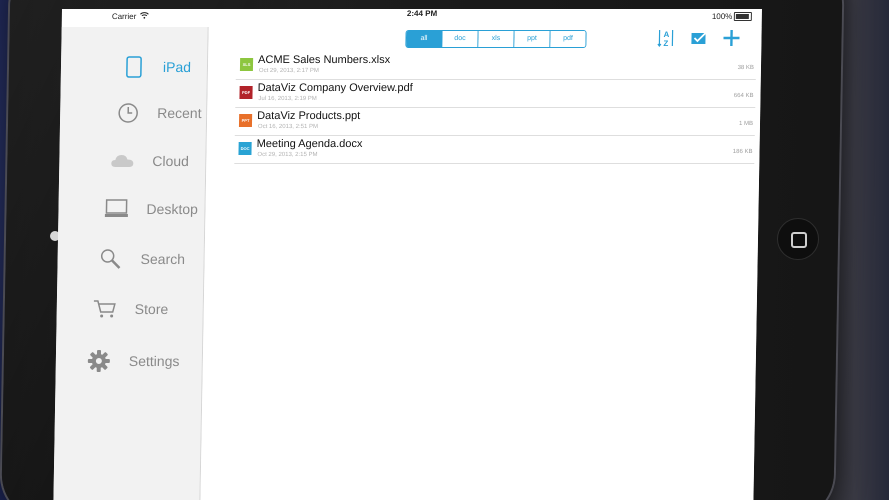  What do you see at coordinates (171, 161) in the screenshot?
I see `sidebar-item-label: Cloud` at bounding box center [171, 161].